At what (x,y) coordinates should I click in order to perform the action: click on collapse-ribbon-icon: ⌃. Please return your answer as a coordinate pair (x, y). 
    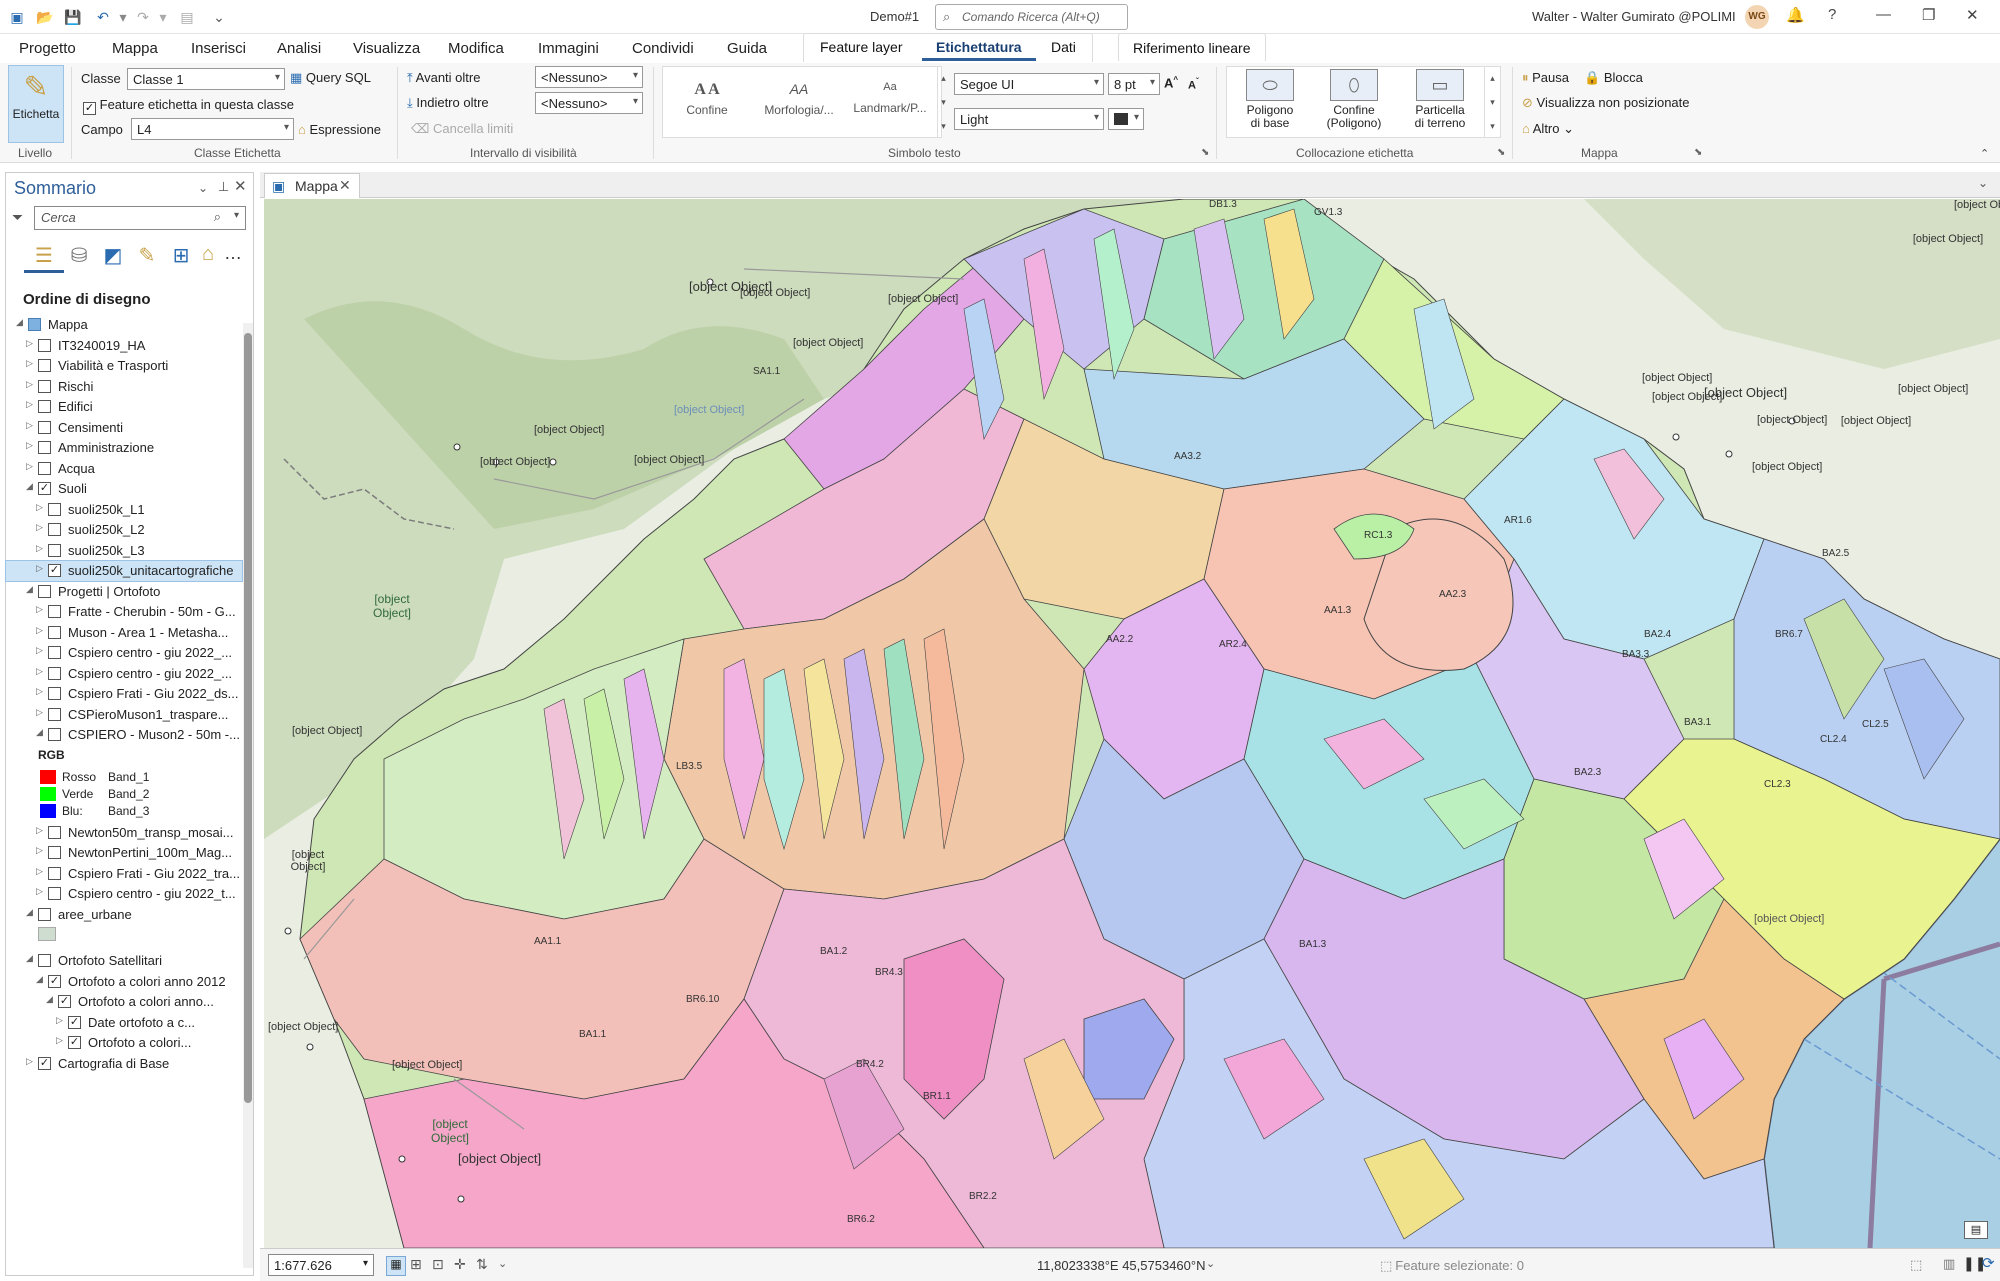
    Looking at the image, I should click on (1984, 153).